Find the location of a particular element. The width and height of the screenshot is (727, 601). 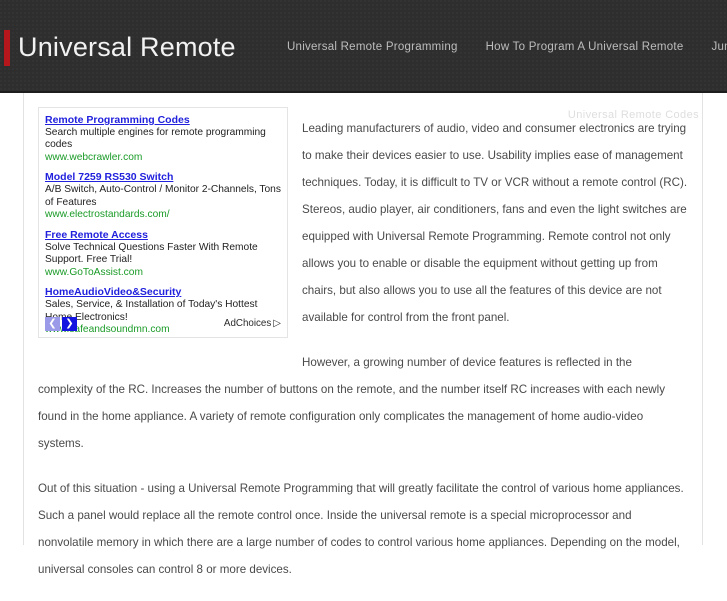

nav-link-jumbo: Jumbo is located at coordinates (719, 47).